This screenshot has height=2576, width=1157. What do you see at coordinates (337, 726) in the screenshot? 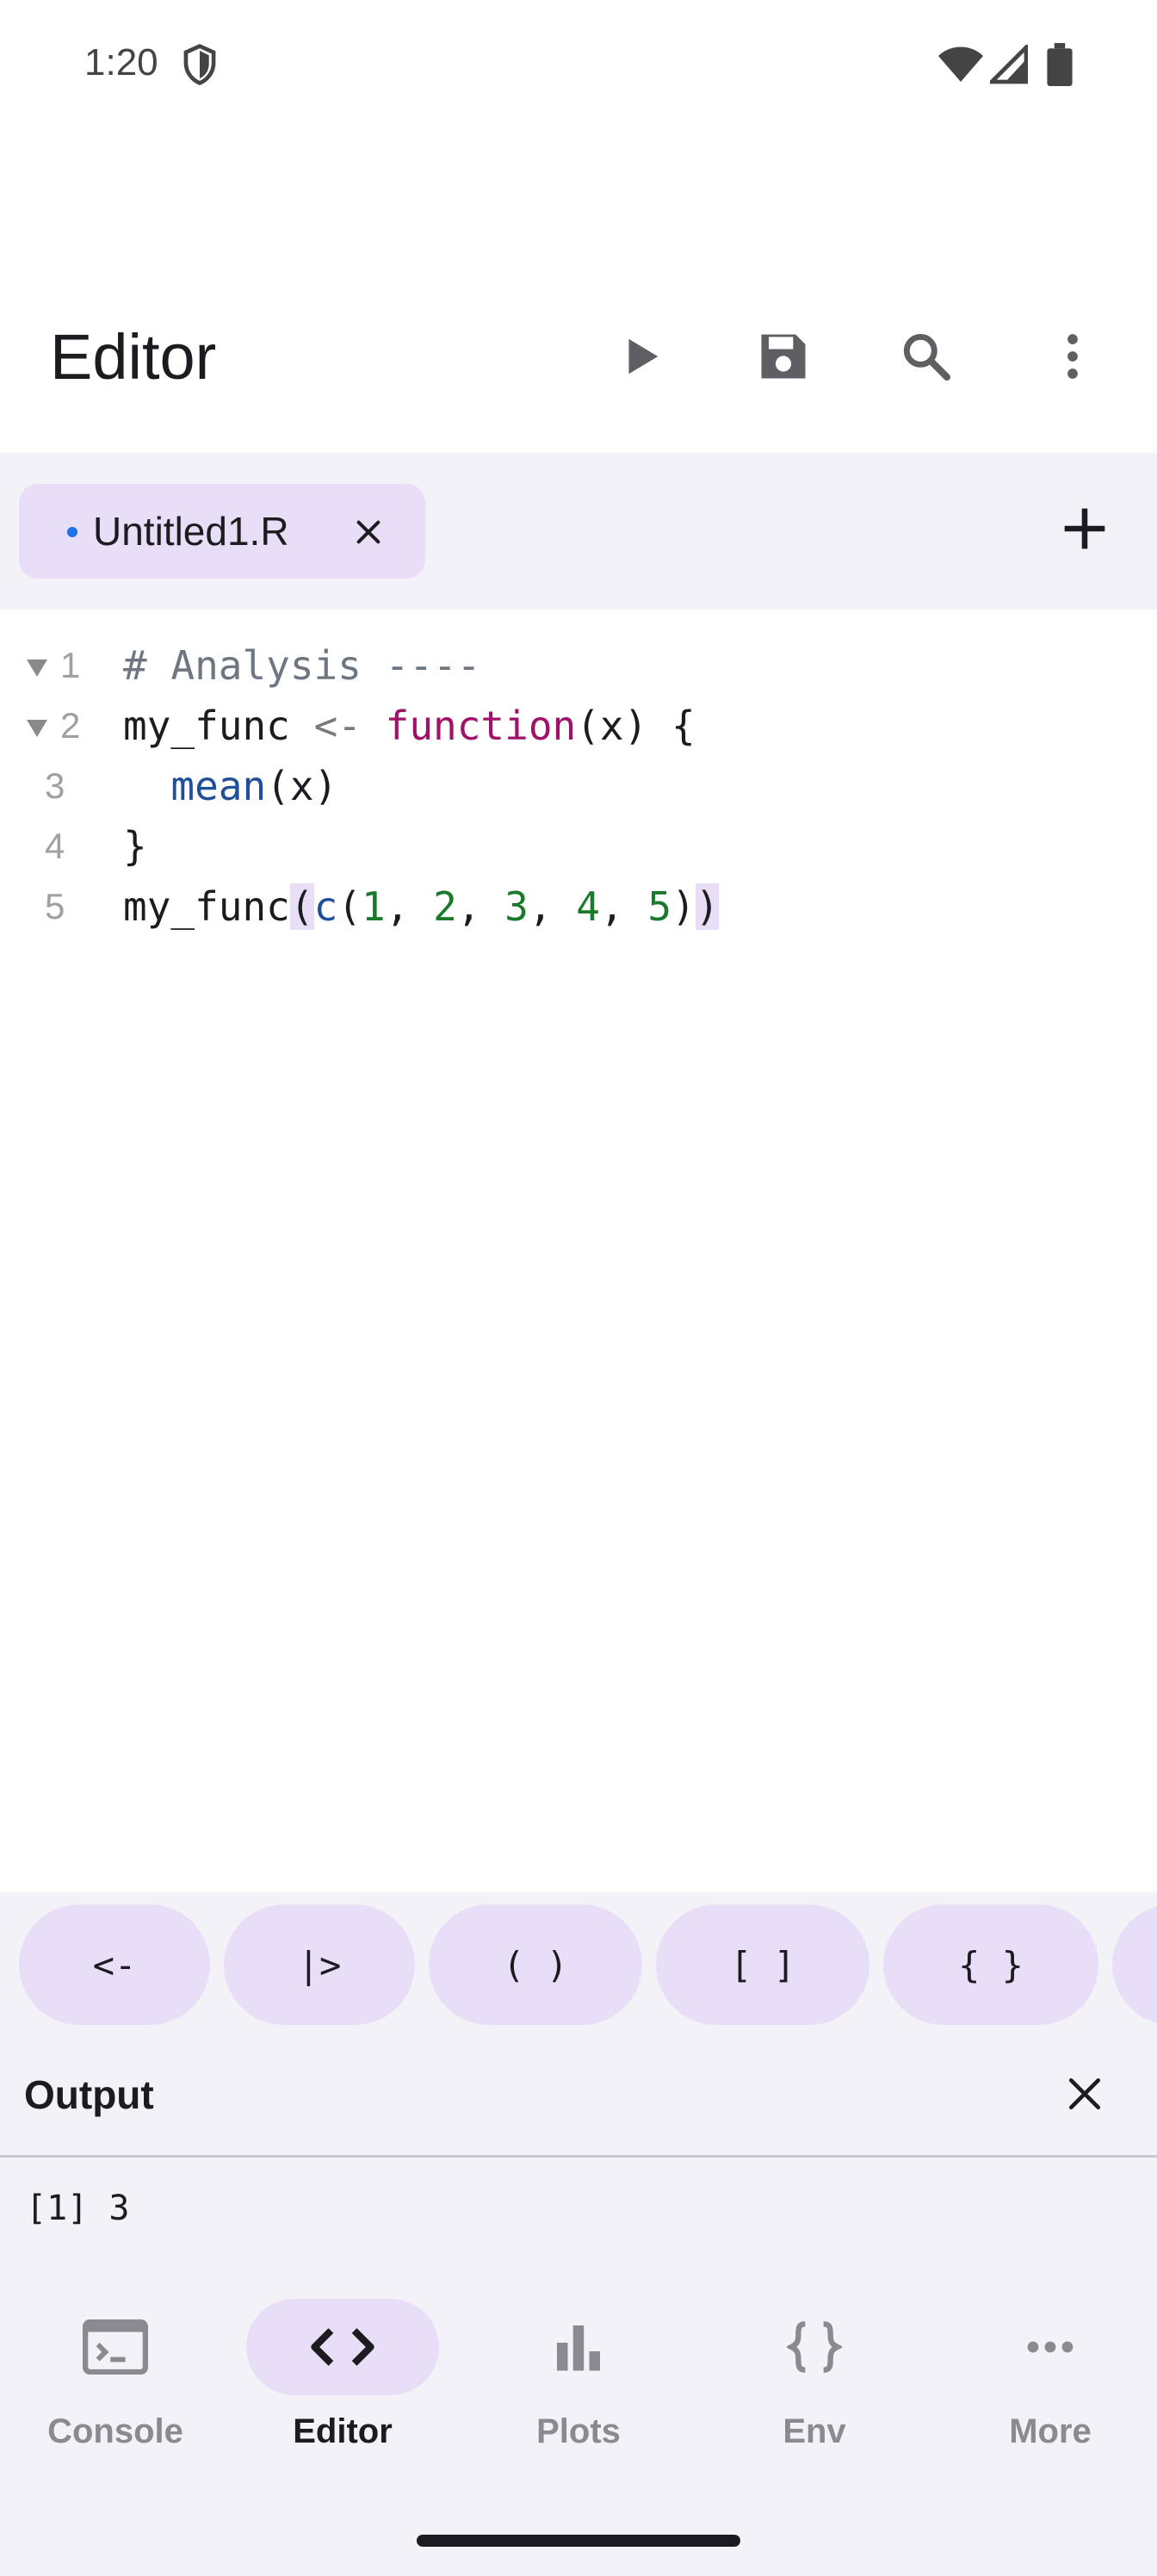
I see `code-token: <-` at bounding box center [337, 726].